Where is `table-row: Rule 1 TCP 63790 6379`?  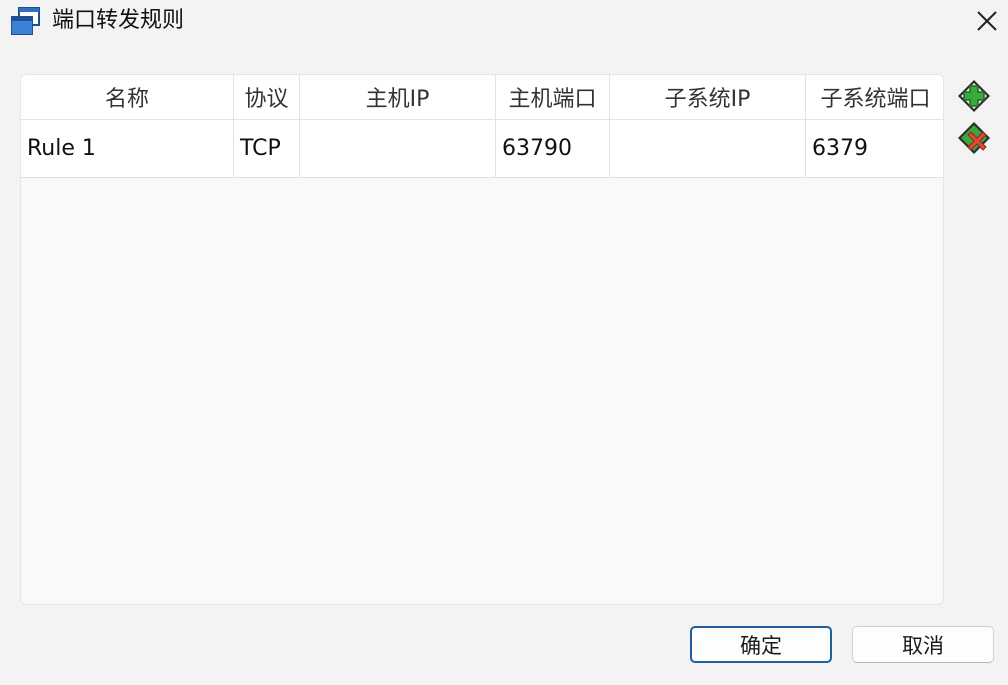
table-row: Rule 1 TCP 63790 6379 is located at coordinates (482, 148).